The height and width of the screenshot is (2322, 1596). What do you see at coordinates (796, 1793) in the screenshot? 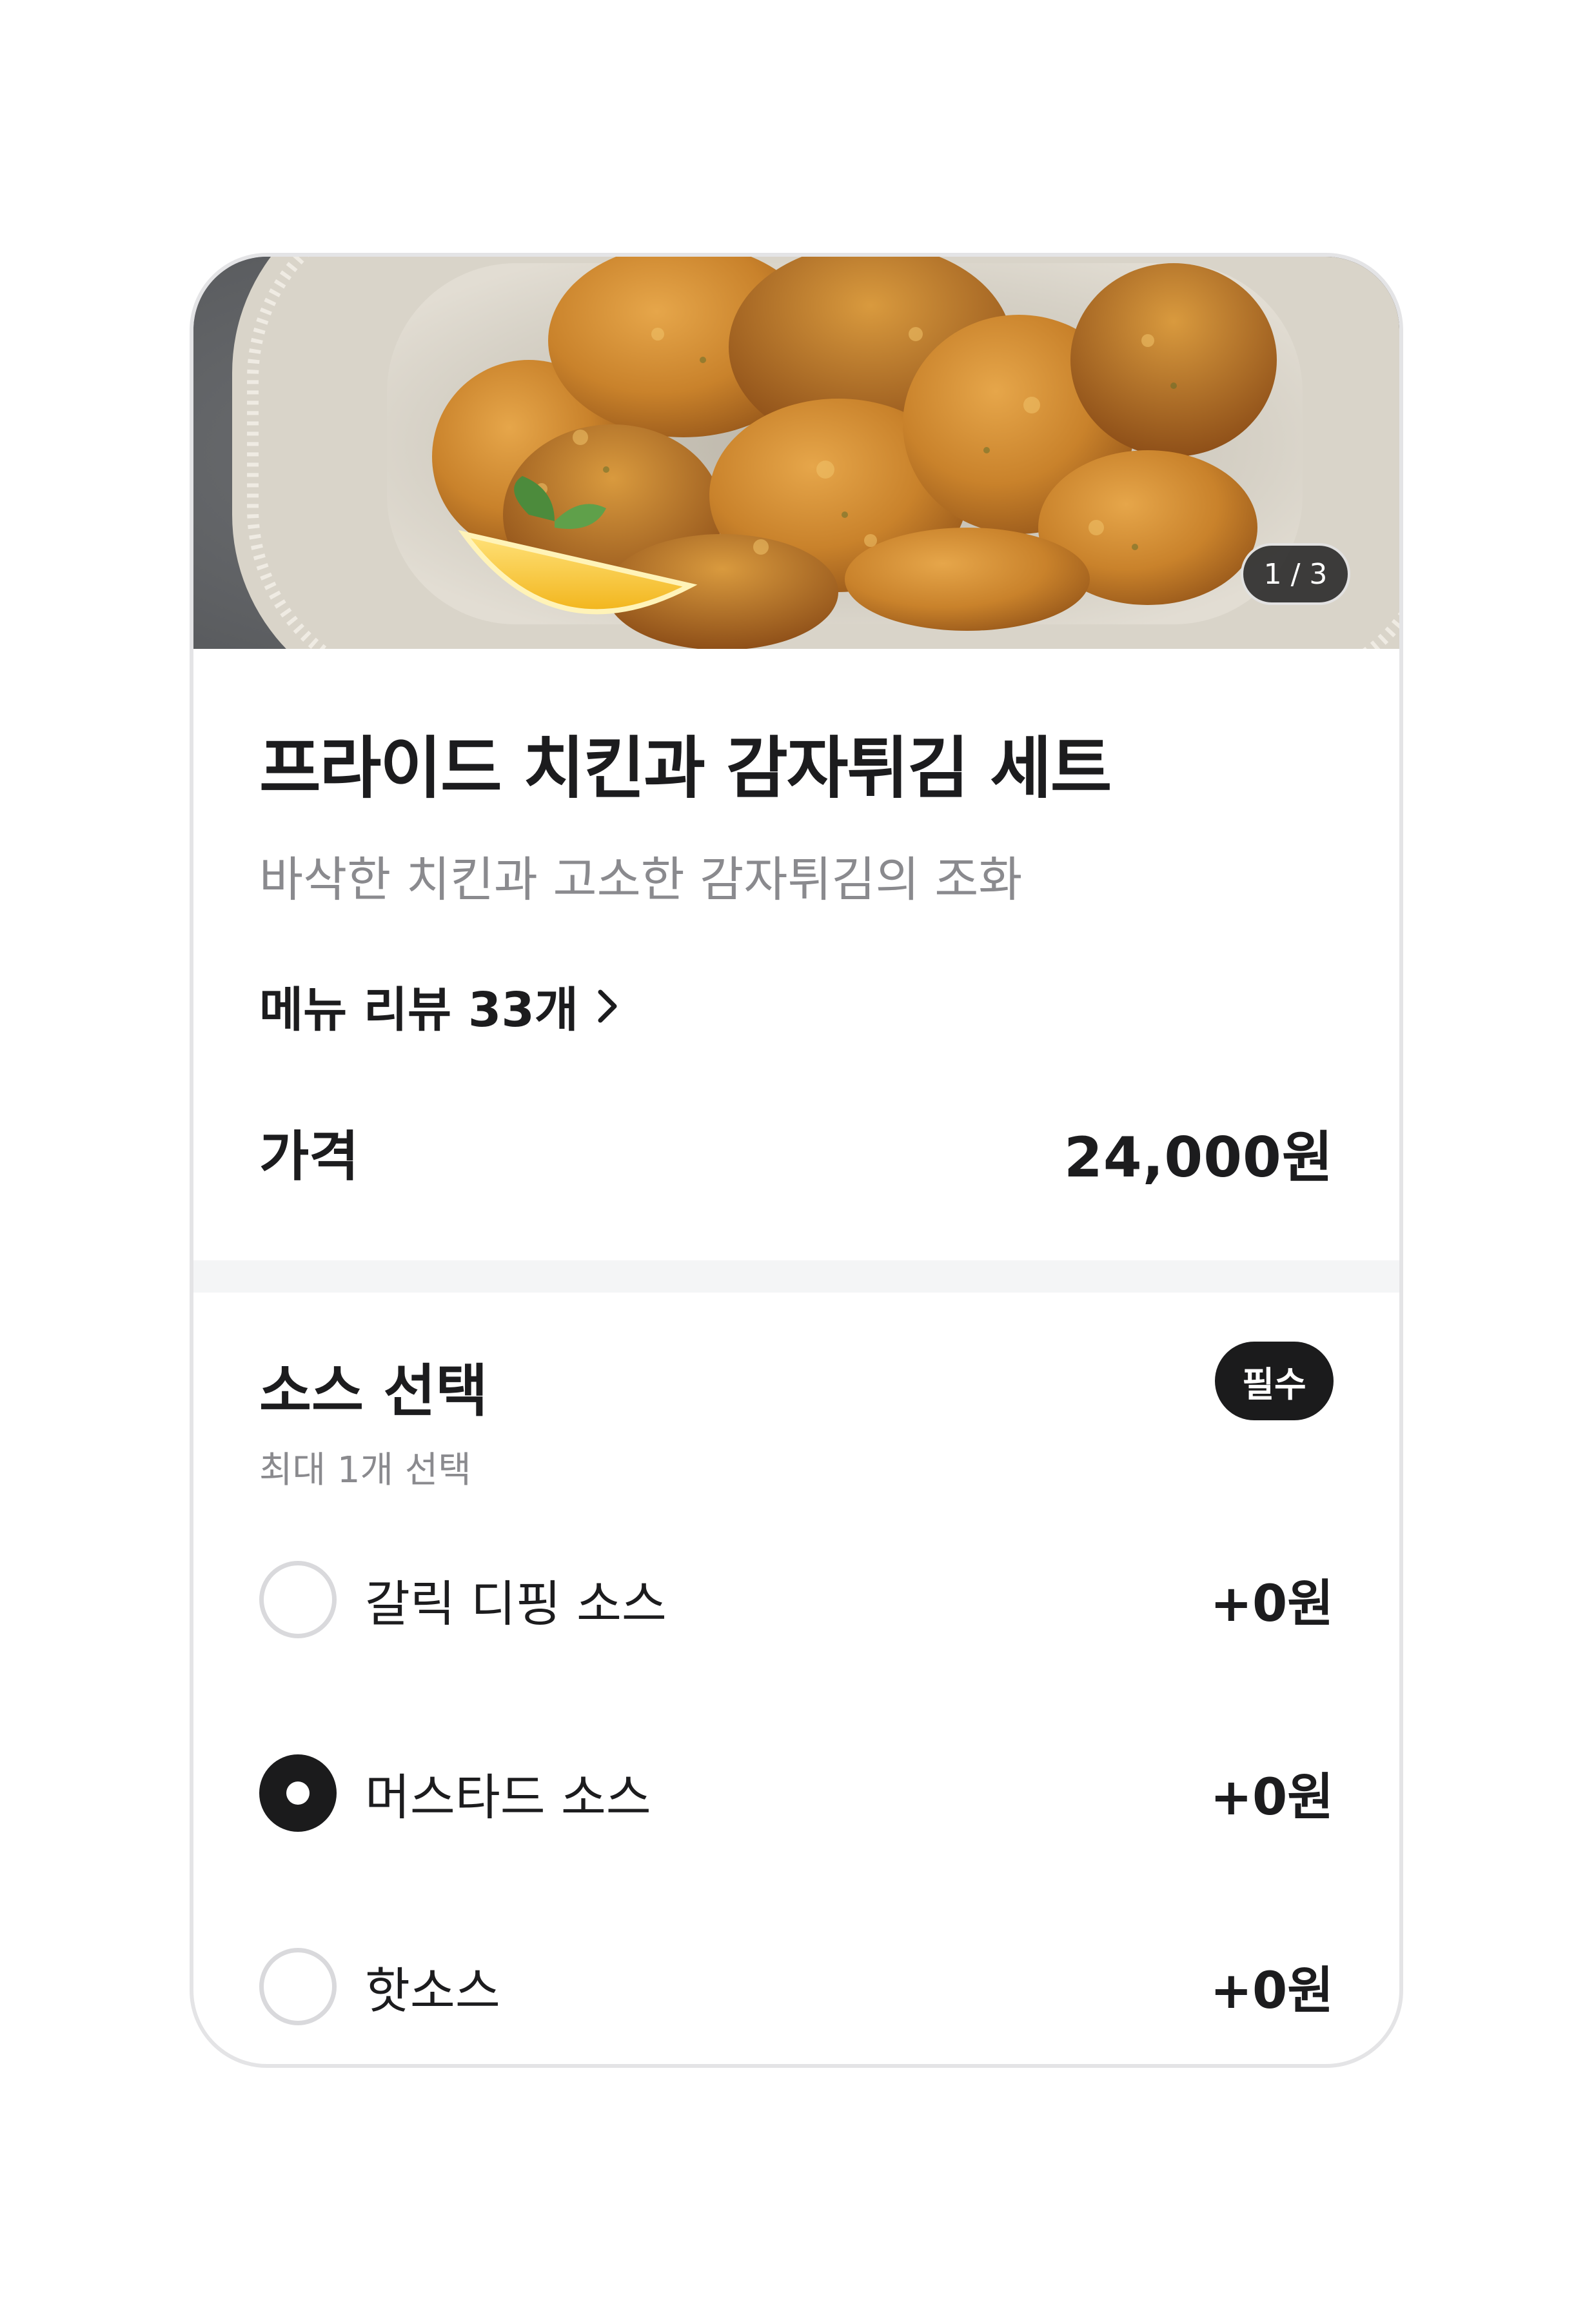
I see `option-row-mustard-sauce: 머스타드 소스 +0원` at bounding box center [796, 1793].